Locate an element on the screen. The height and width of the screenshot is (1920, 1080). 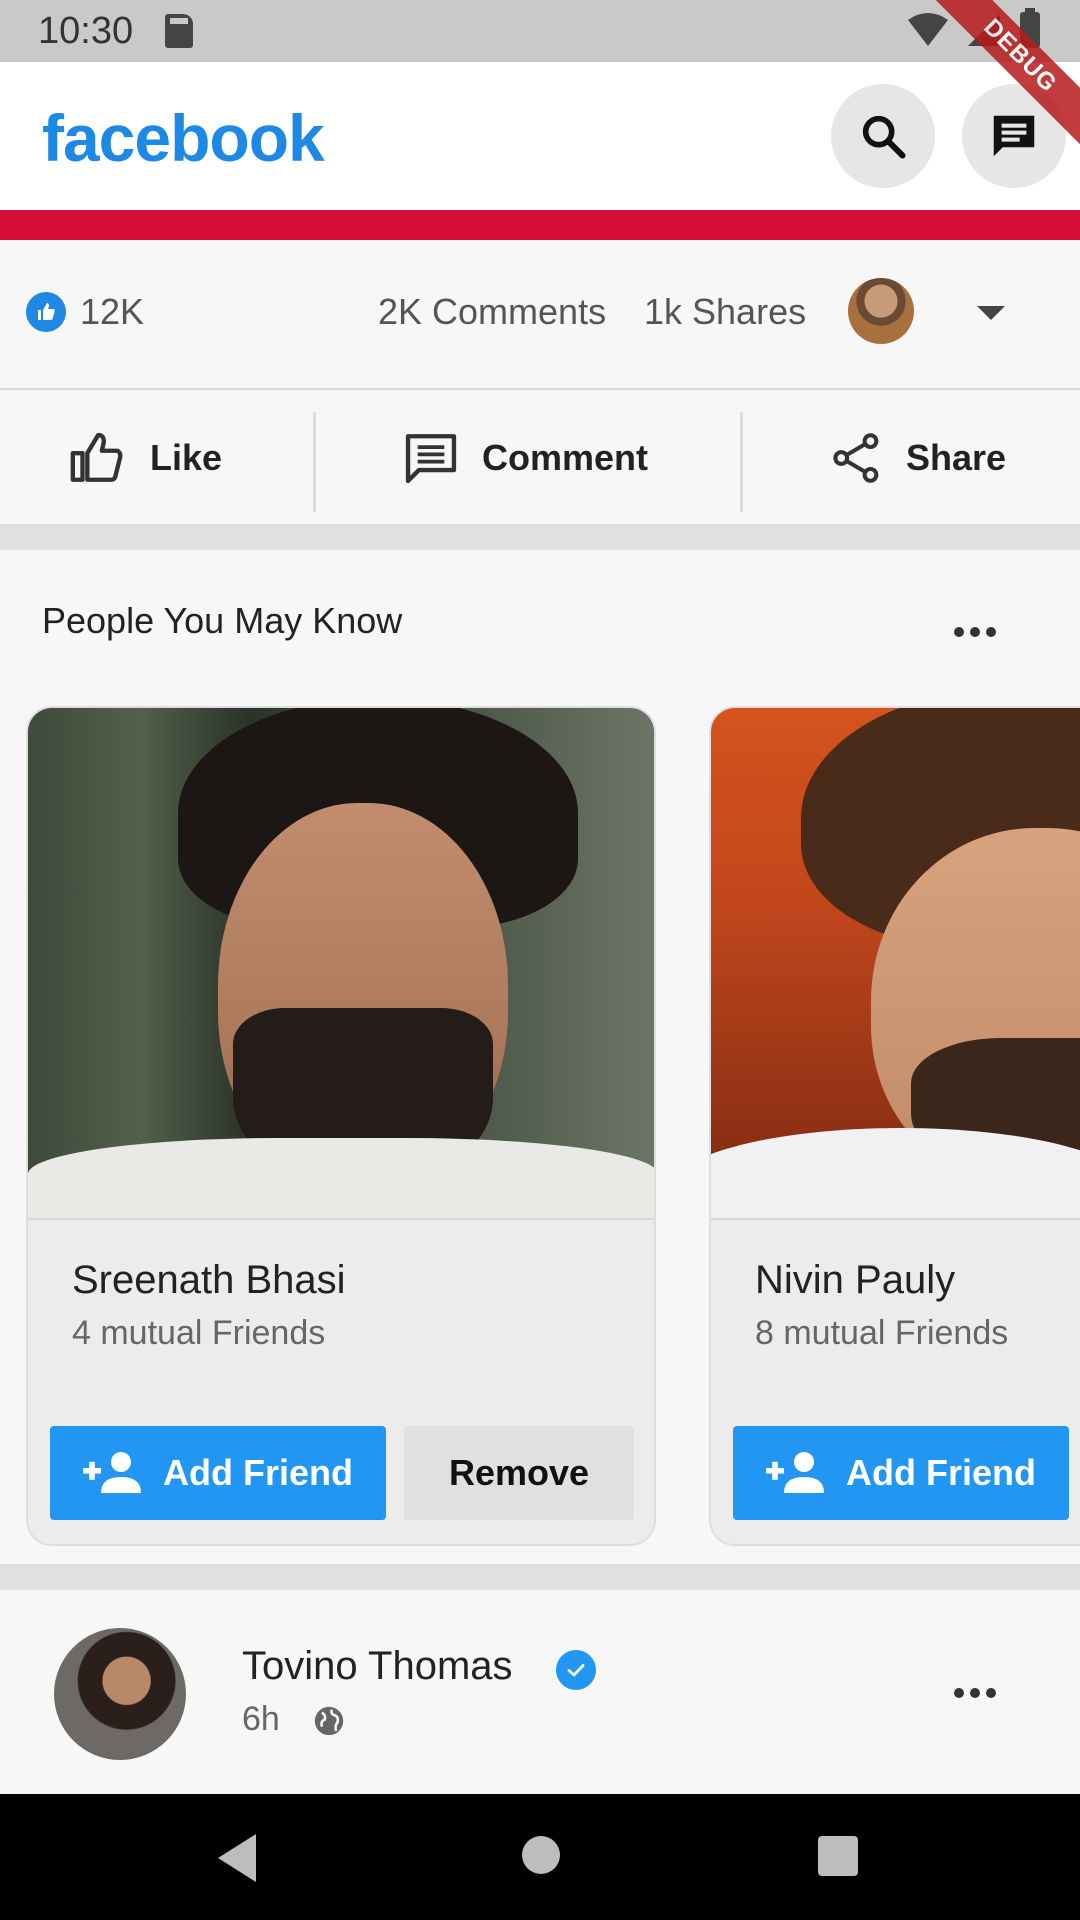
wifi-icon is located at coordinates (928, 29).